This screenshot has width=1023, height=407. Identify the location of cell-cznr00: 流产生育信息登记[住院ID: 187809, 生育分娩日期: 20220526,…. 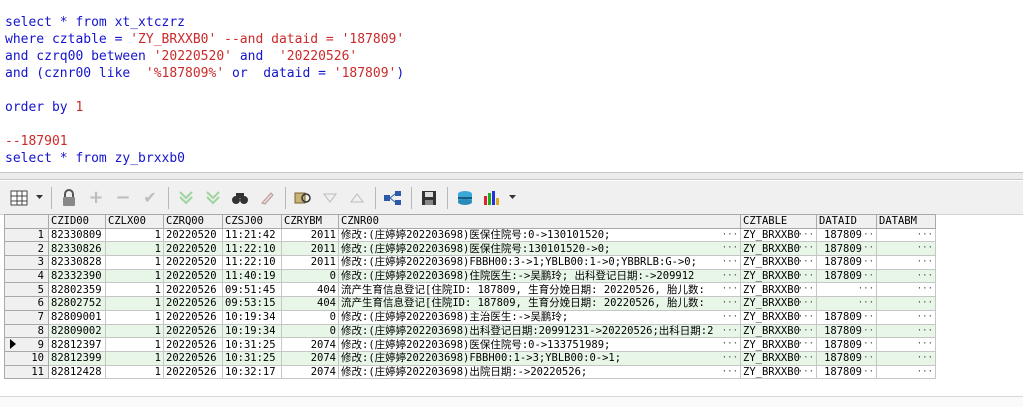
(539, 303).